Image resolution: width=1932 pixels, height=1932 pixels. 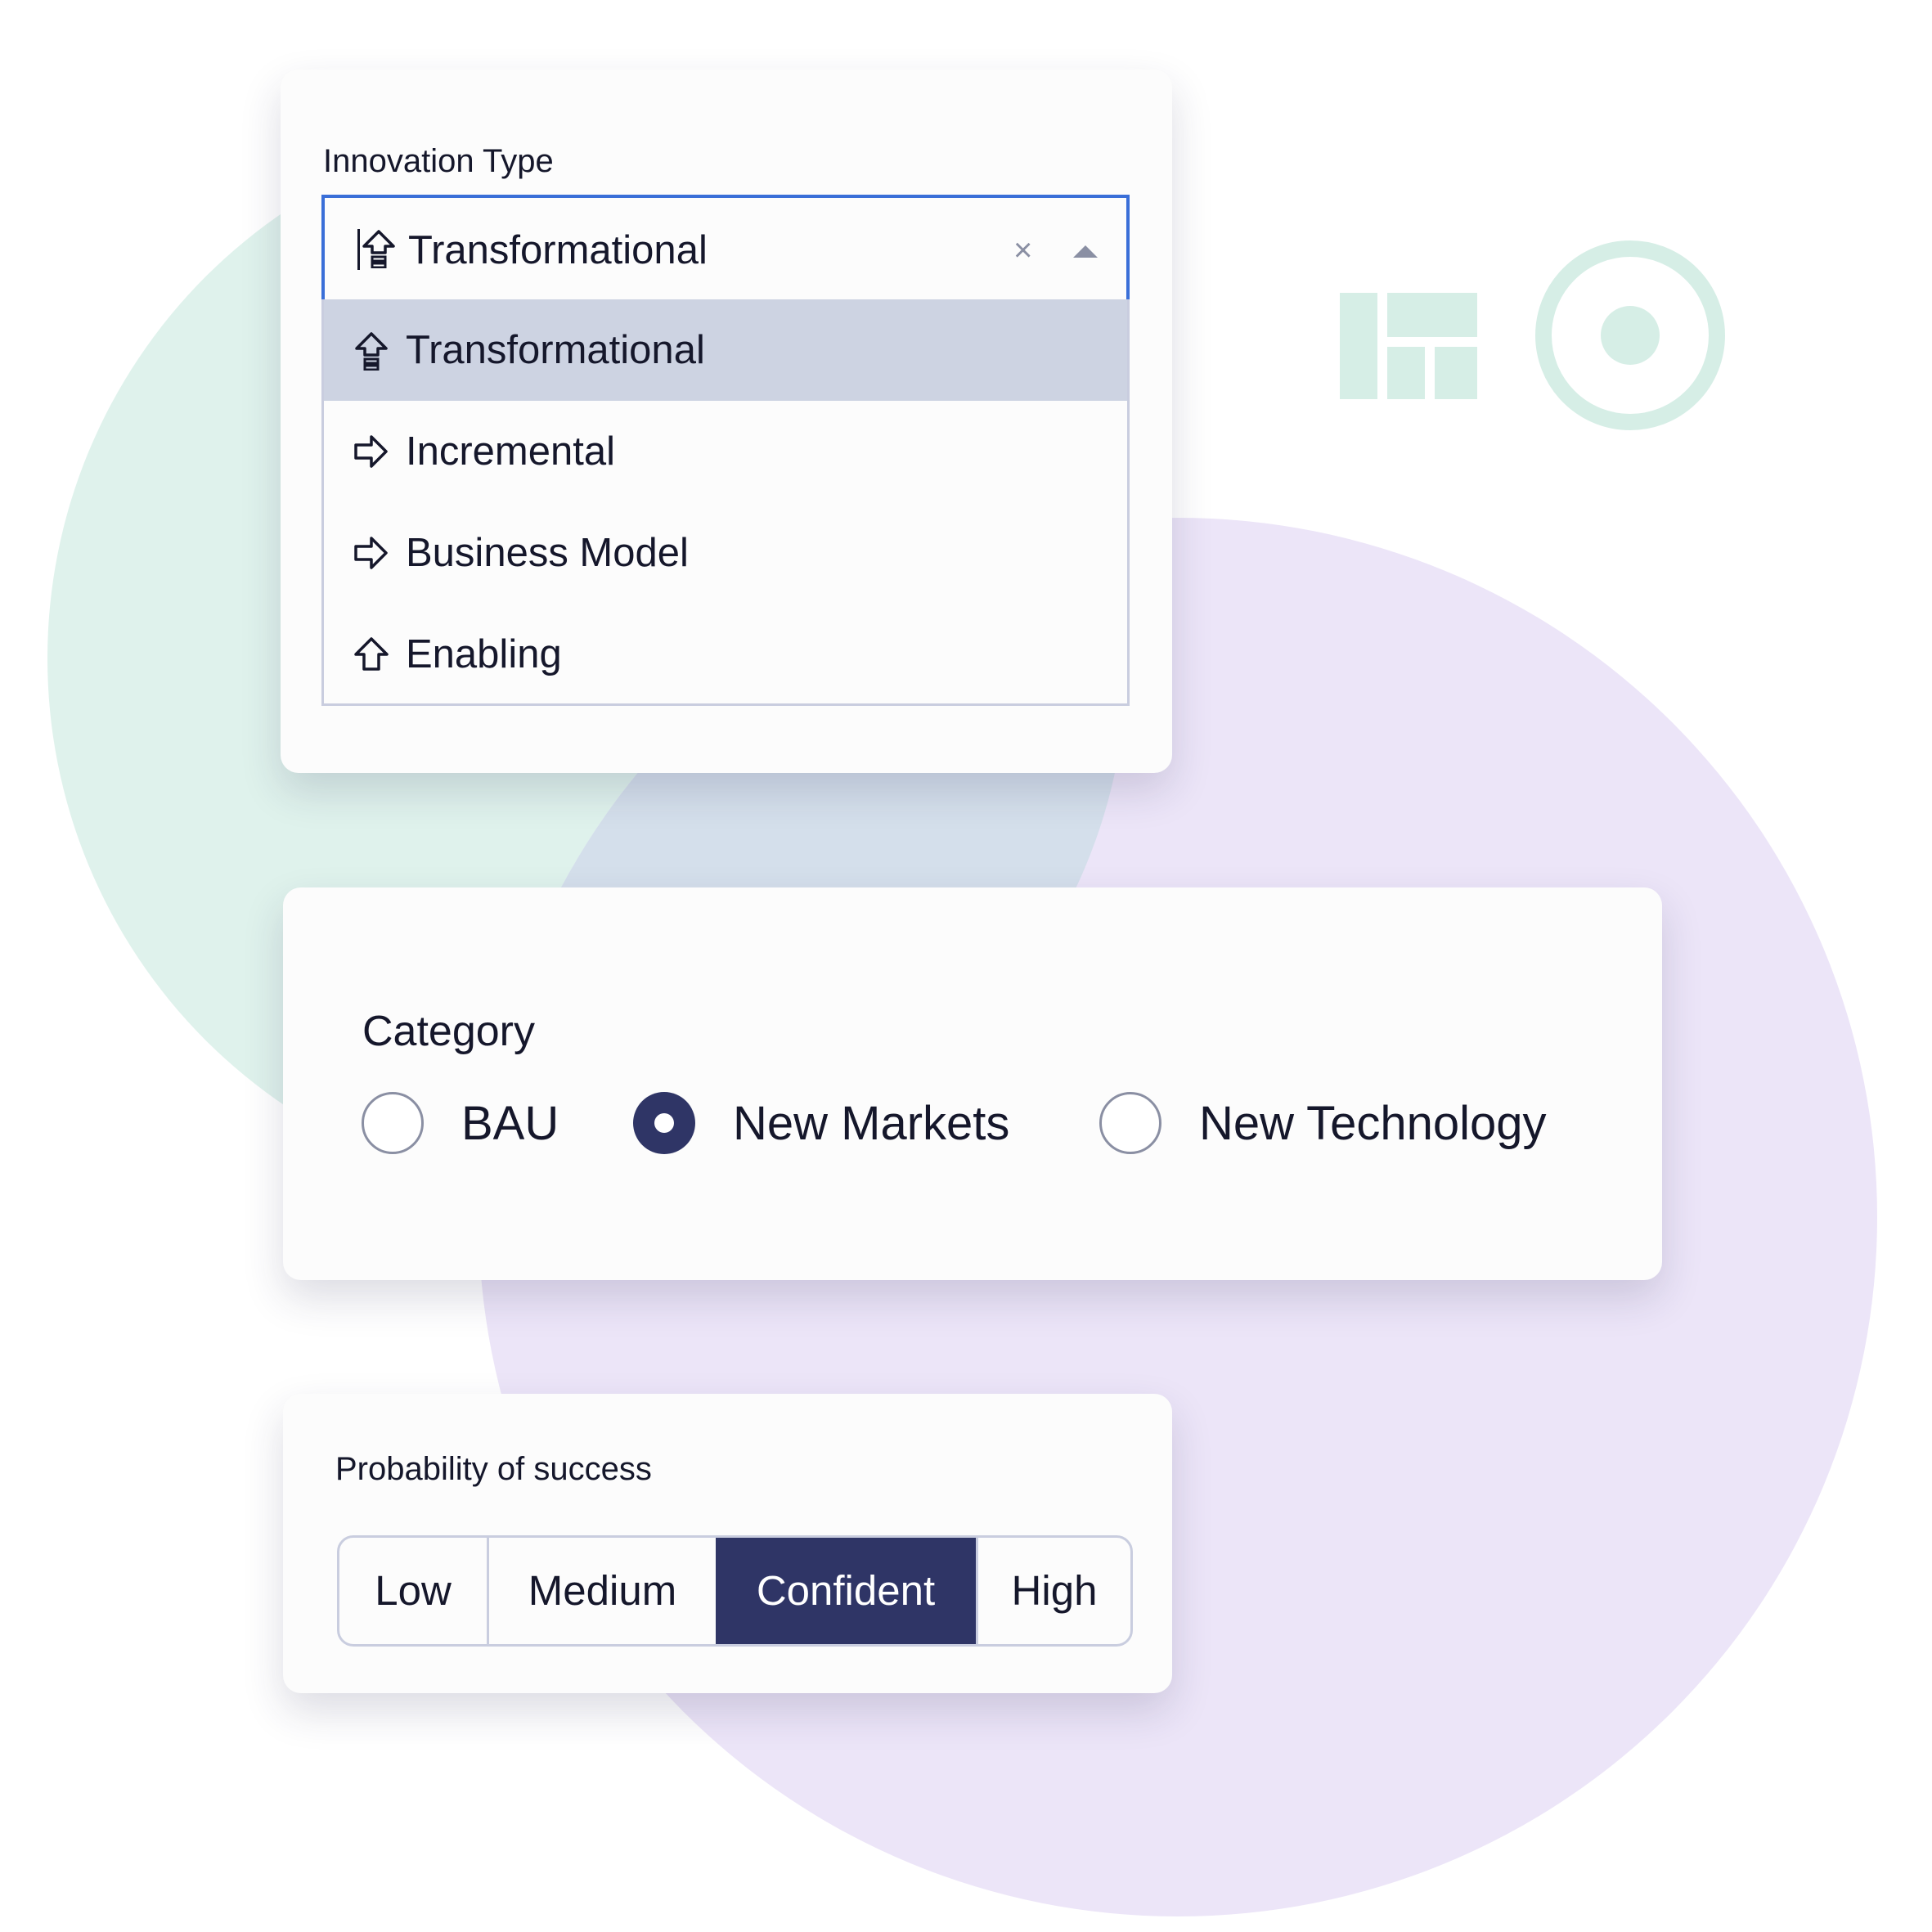 I want to click on probability-segmented-control: Low Medium Confident High, so click(x=735, y=1591).